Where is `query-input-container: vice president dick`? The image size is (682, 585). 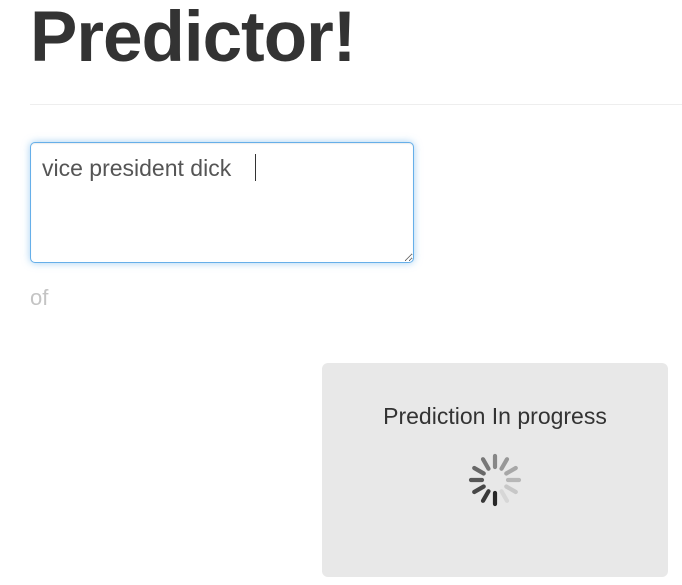
query-input-container: vice president dick is located at coordinates (222, 202).